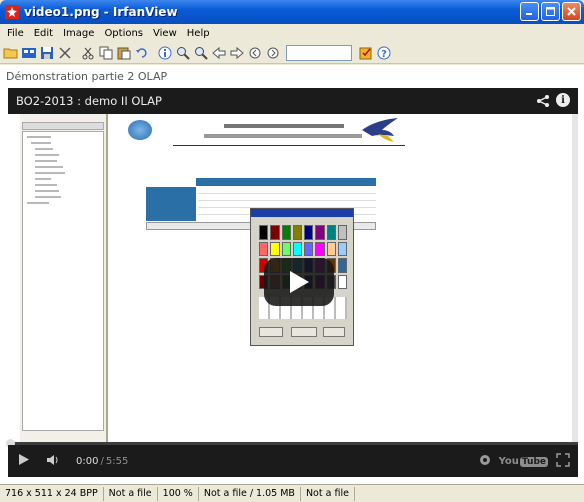  I want to click on slide-scrollbar, so click(575, 278).